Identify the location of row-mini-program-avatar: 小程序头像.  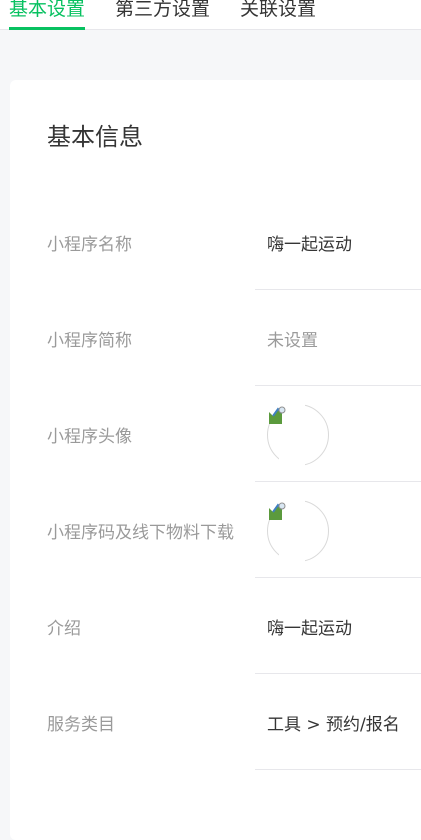
(215, 434).